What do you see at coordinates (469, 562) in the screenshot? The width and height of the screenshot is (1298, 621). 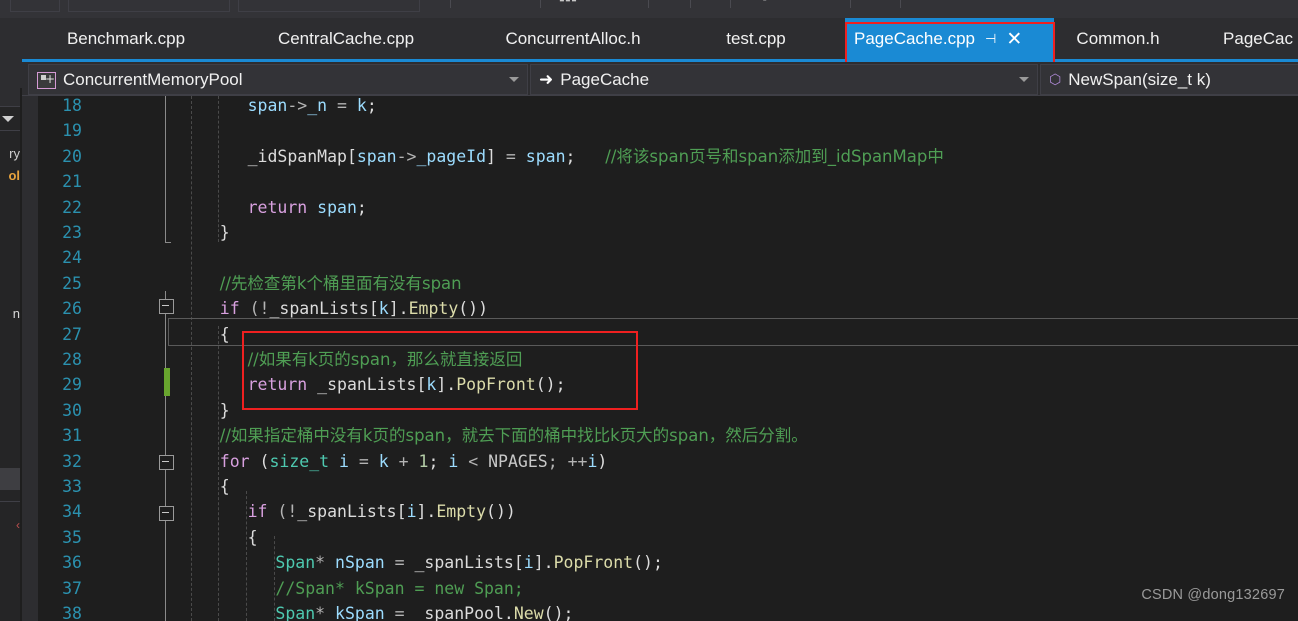 I see `code-line-text: Span* nSpan = _spanLists[i].PopFront();` at bounding box center [469, 562].